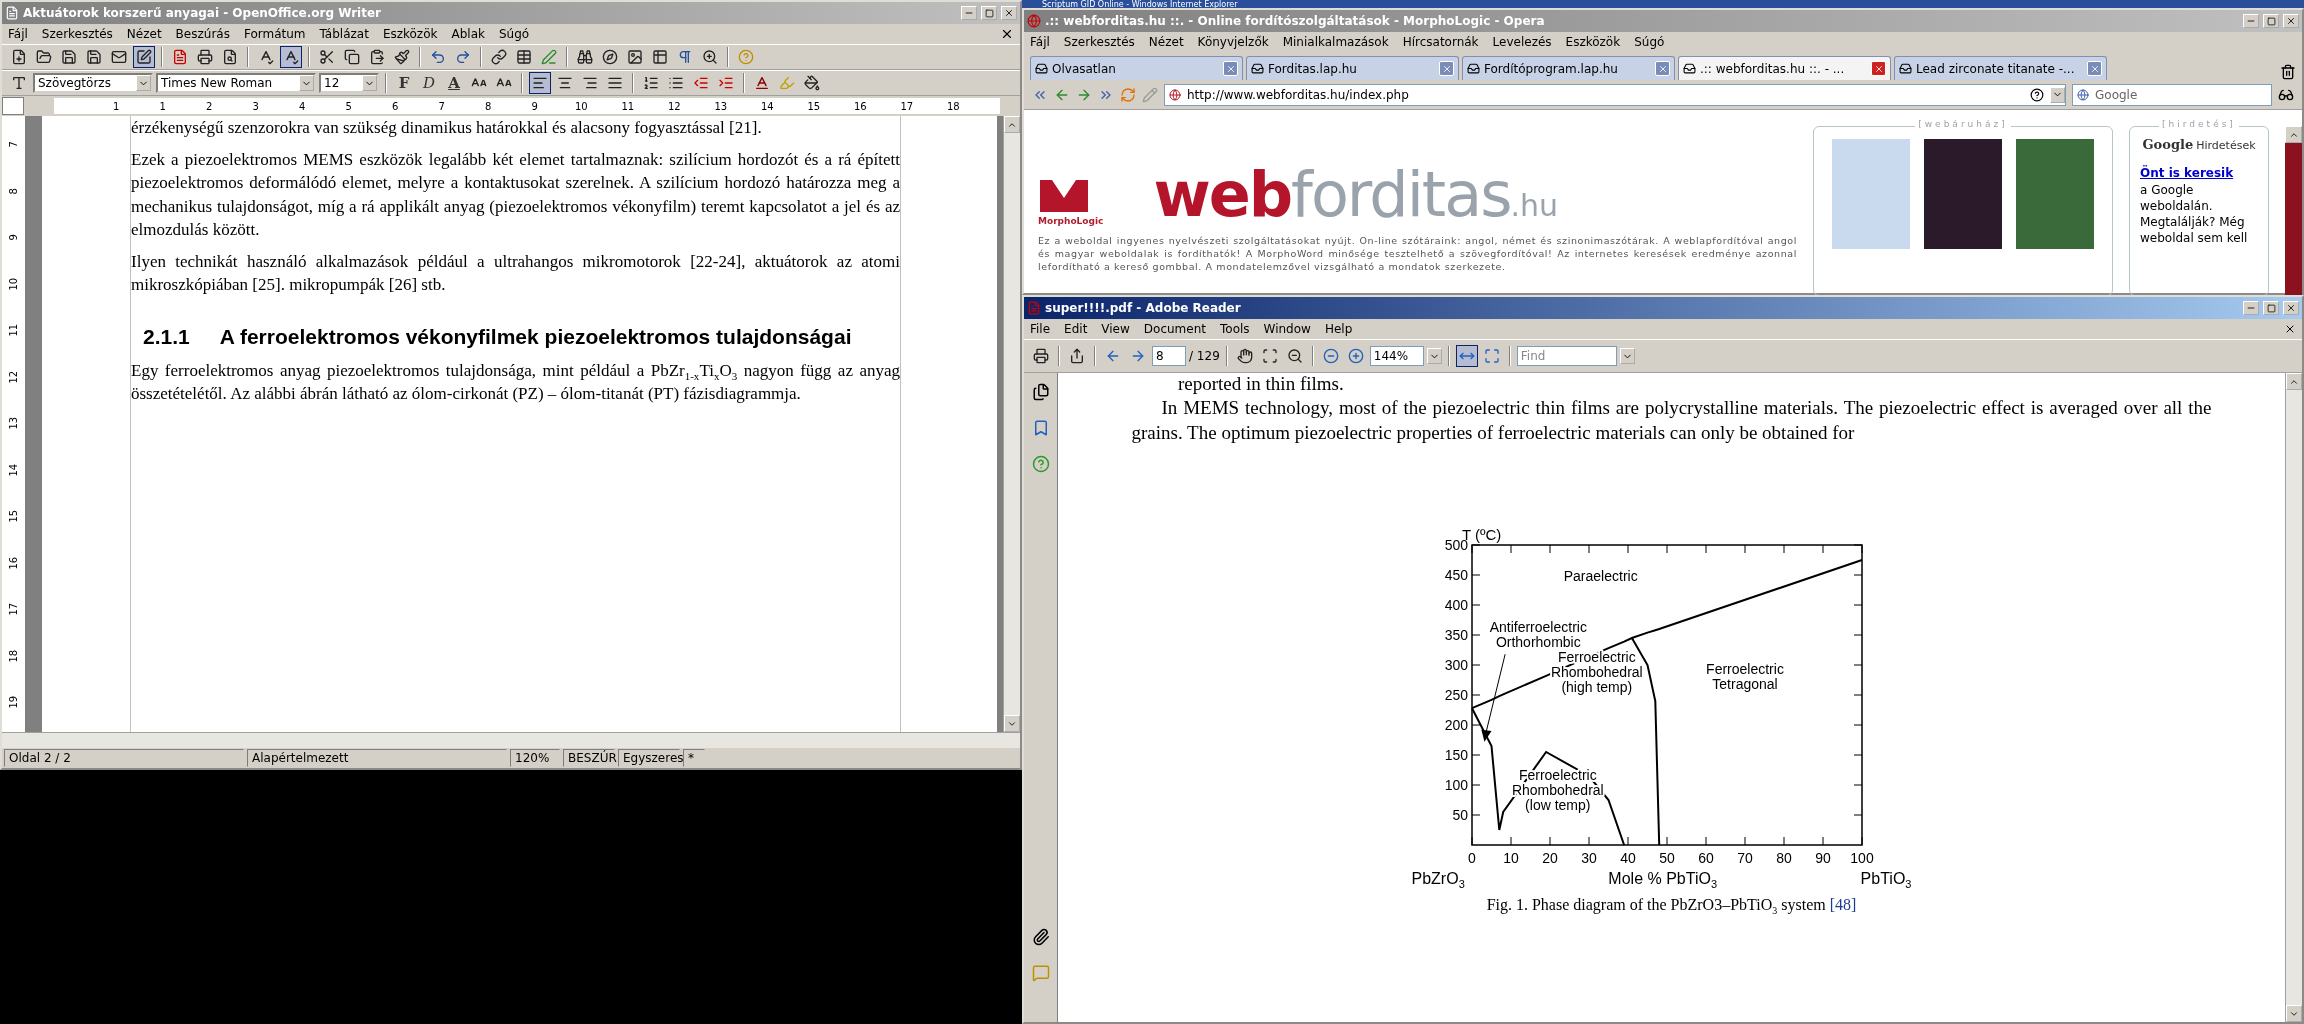 This screenshot has height=1024, width=2304. Describe the element at coordinates (1549, 858) in the screenshot. I see `x-tick-label: 20` at that location.